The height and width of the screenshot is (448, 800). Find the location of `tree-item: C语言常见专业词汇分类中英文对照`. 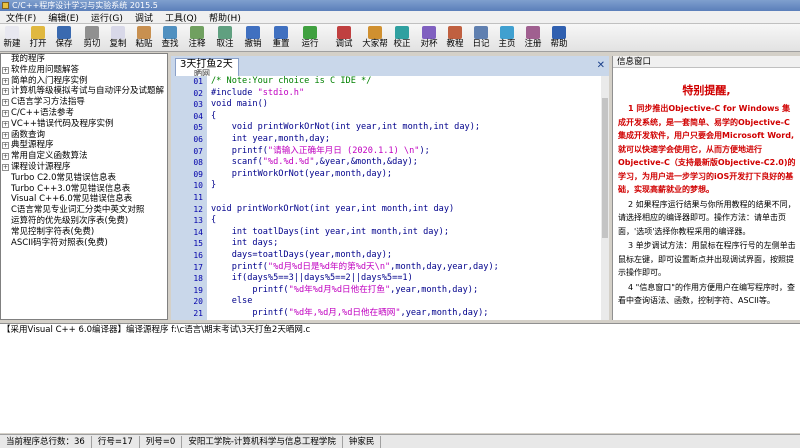

tree-item: C语言常见专业词汇分类中英文对照 is located at coordinates (84, 210).